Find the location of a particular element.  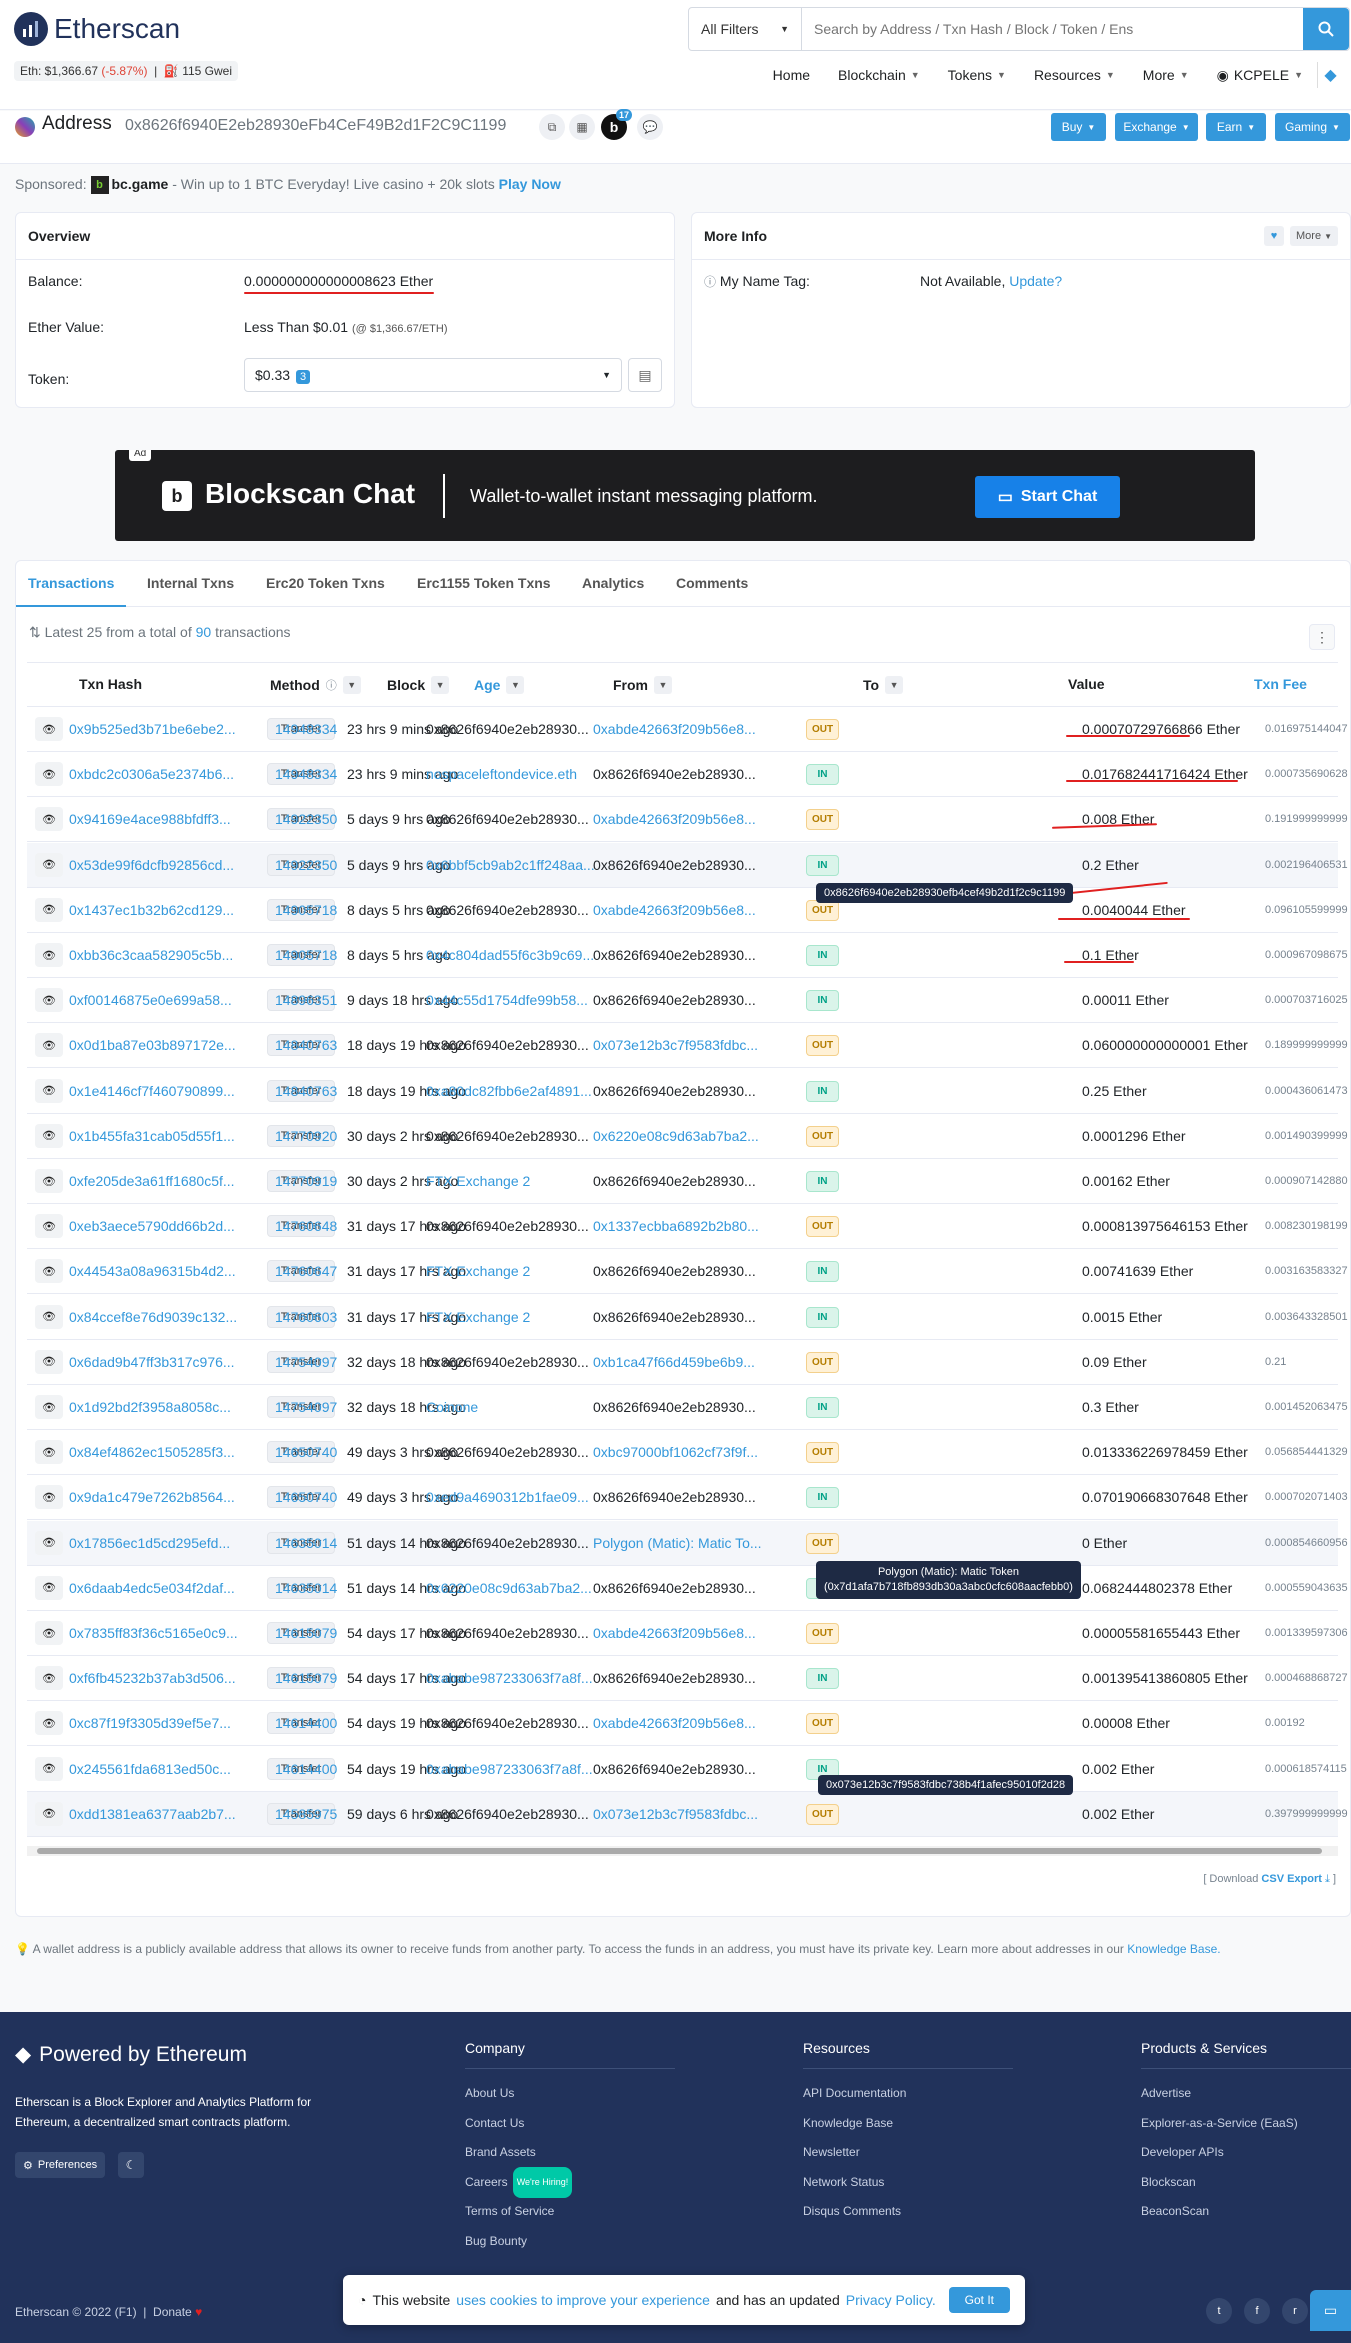

qr-code-icon: ▦ is located at coordinates (582, 127).